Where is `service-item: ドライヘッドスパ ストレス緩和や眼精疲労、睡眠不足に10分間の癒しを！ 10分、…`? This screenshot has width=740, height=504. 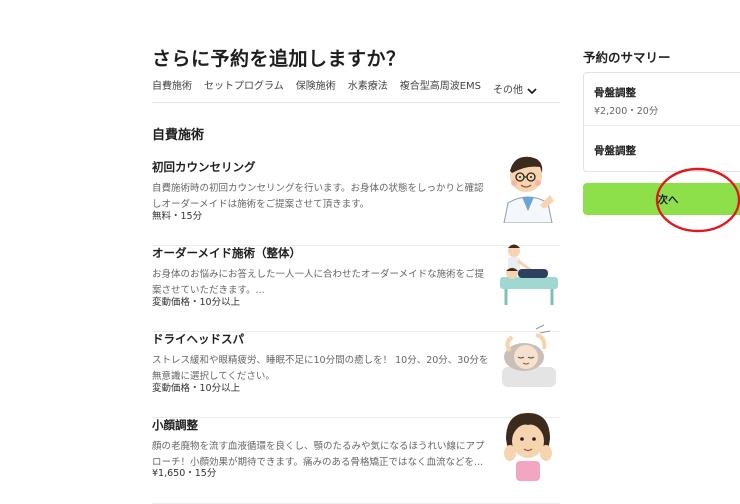
service-item: ドライヘッドスパ ストレス緩和や眼精疲労、睡眠不足に10分間の癒しを！ 10分、… is located at coordinates (356, 371).